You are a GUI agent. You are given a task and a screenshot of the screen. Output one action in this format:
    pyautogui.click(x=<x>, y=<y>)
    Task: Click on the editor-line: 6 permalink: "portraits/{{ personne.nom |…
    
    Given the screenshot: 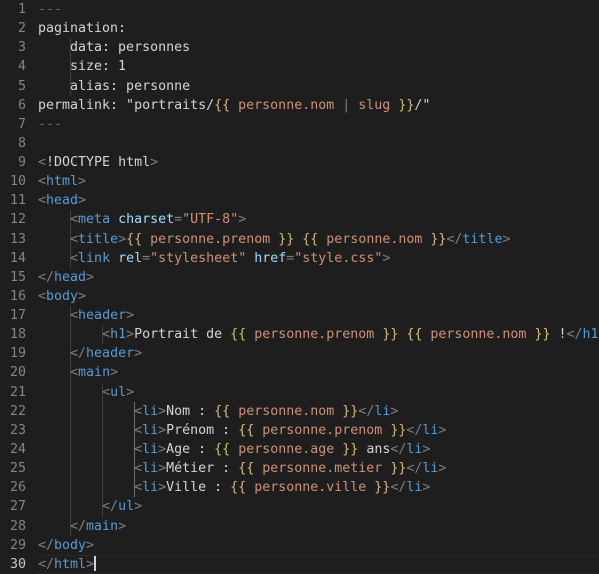 What is the action you would take?
    pyautogui.click(x=299, y=105)
    